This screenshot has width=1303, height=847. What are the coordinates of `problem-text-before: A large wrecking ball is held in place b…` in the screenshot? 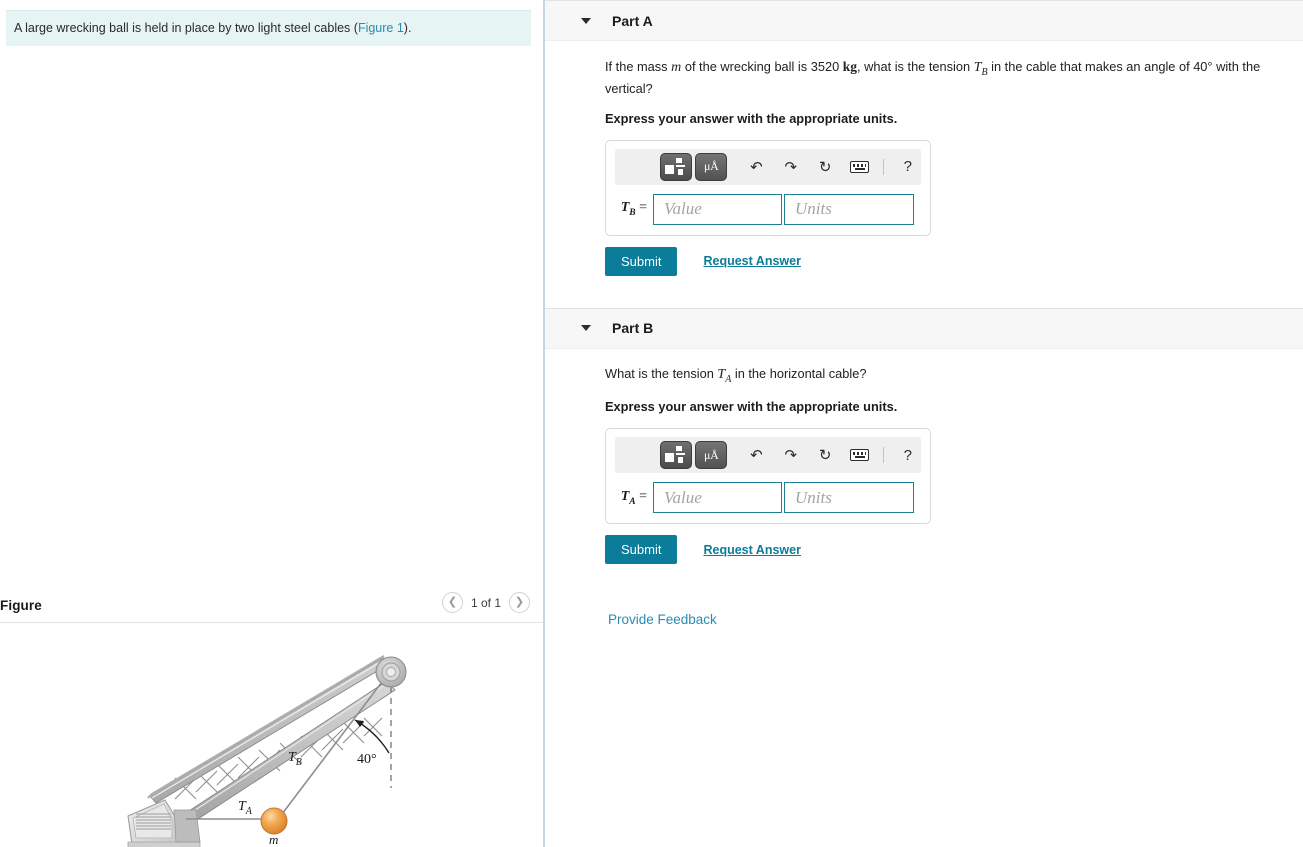 It's located at (186, 27).